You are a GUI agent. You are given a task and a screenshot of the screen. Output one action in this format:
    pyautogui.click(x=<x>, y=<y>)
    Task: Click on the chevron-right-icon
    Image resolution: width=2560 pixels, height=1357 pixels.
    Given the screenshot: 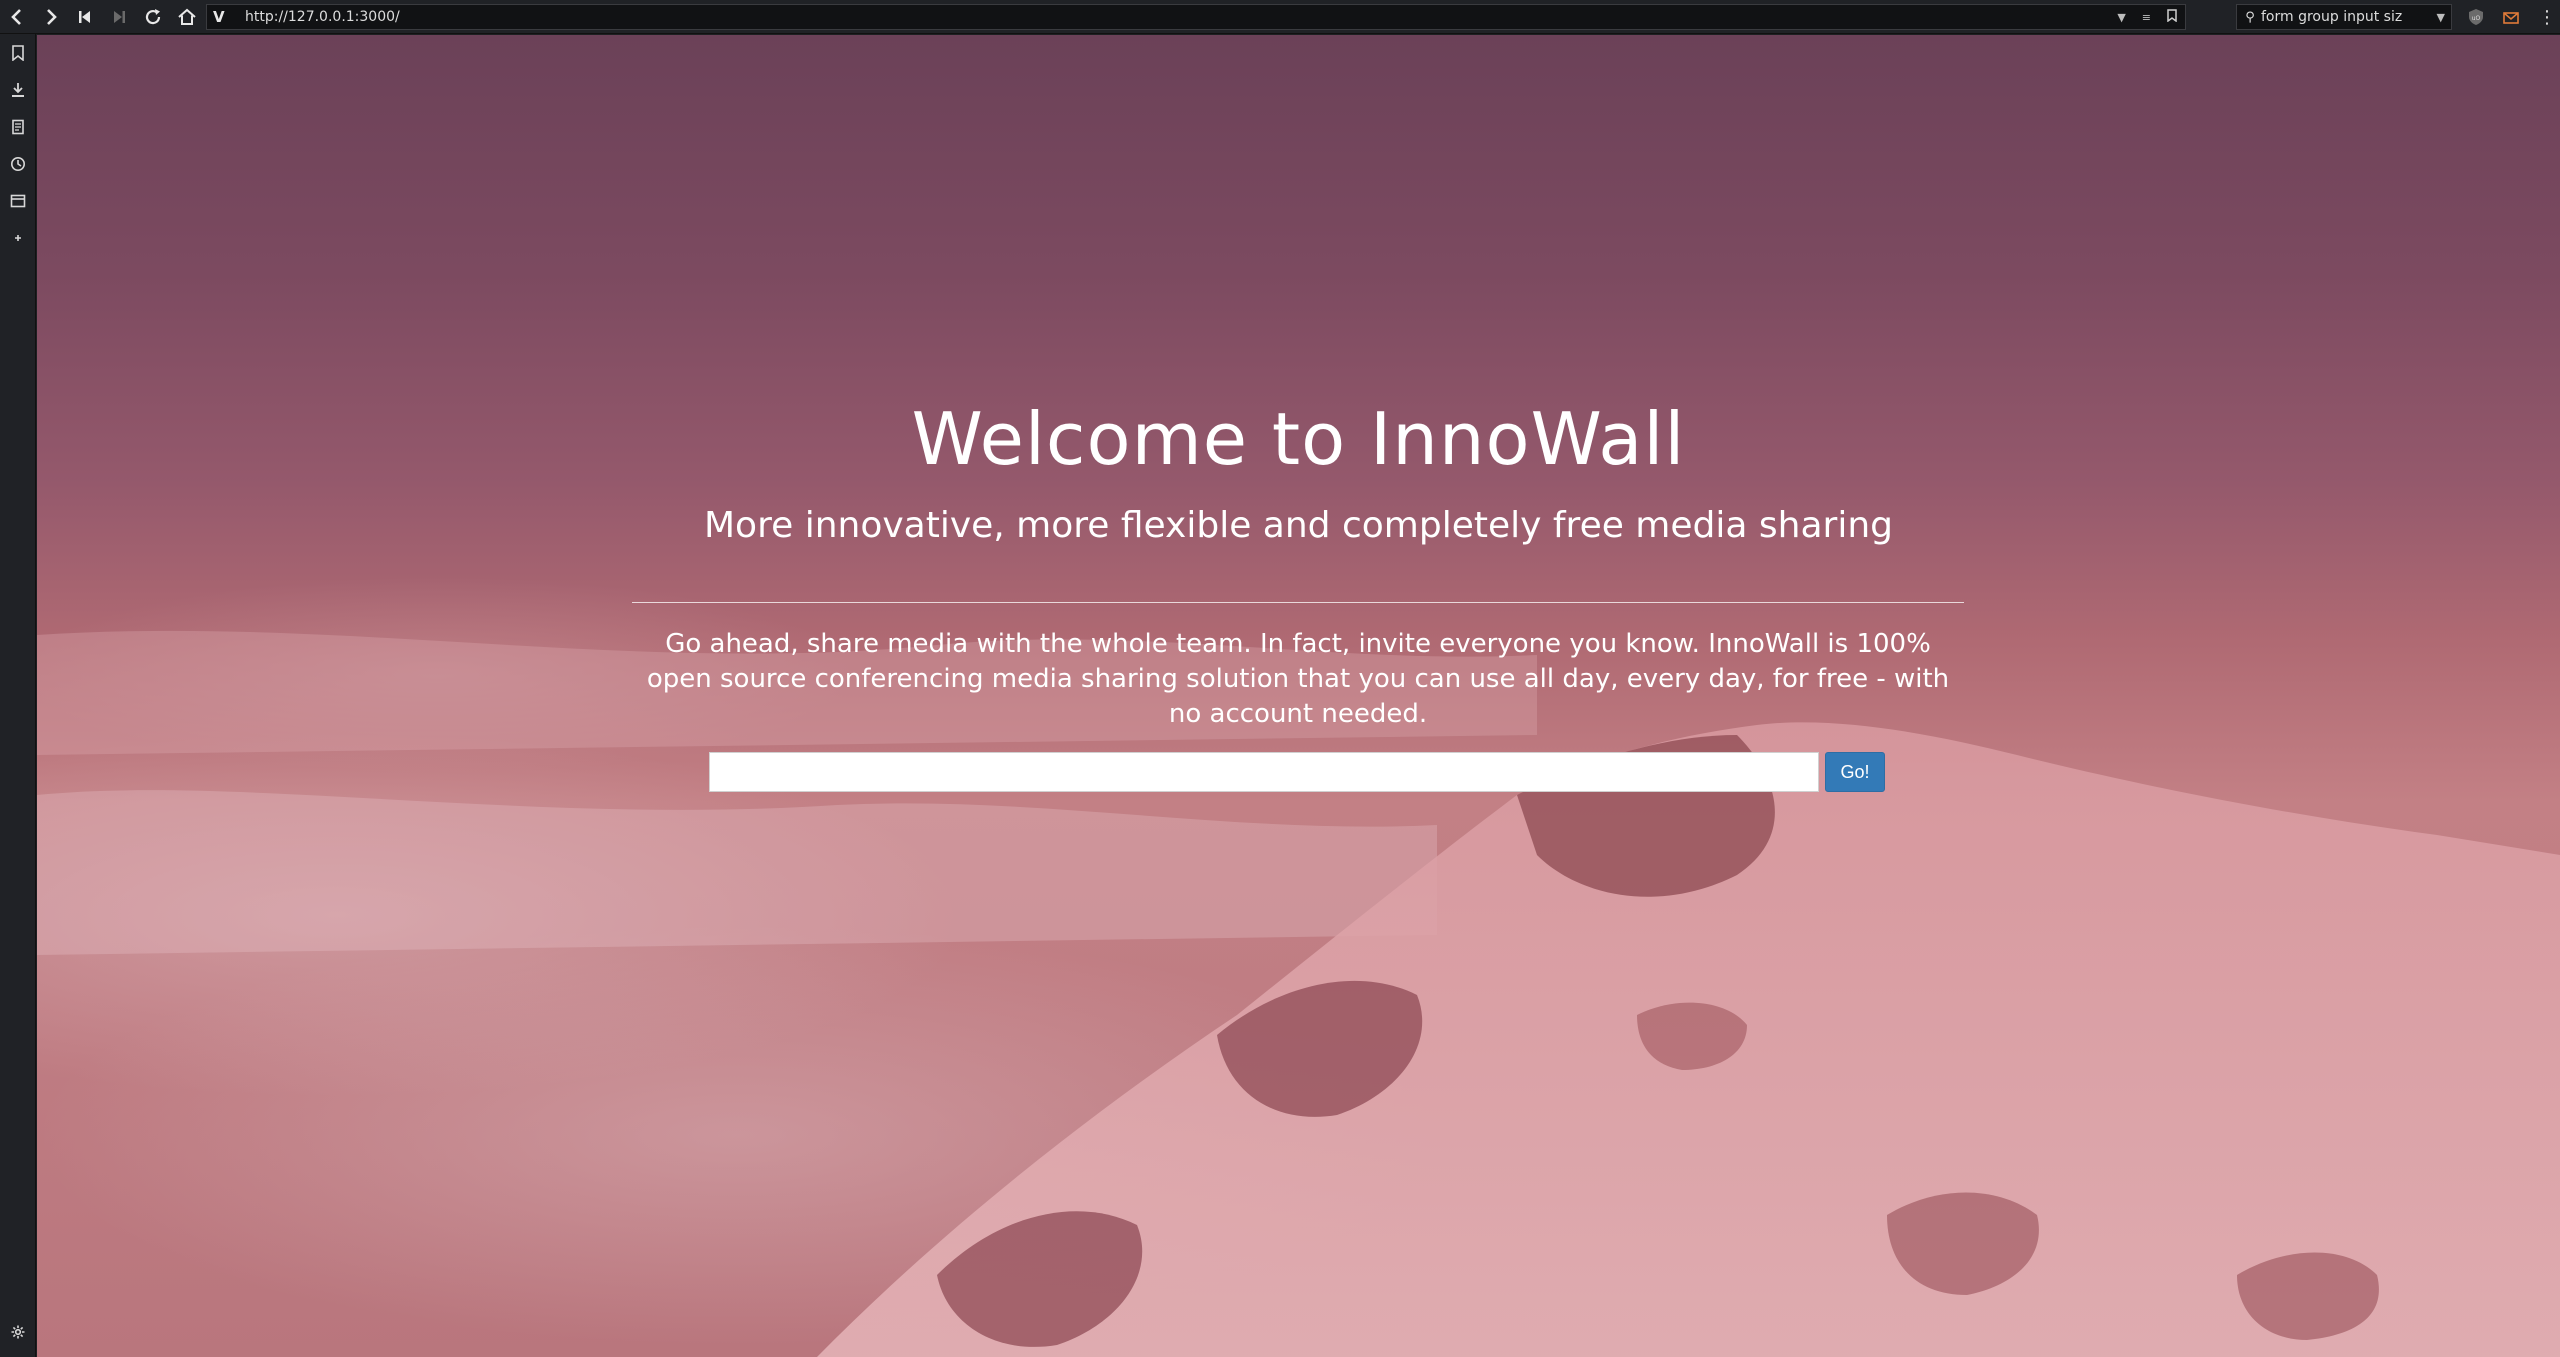 What is the action you would take?
    pyautogui.click(x=52, y=16)
    